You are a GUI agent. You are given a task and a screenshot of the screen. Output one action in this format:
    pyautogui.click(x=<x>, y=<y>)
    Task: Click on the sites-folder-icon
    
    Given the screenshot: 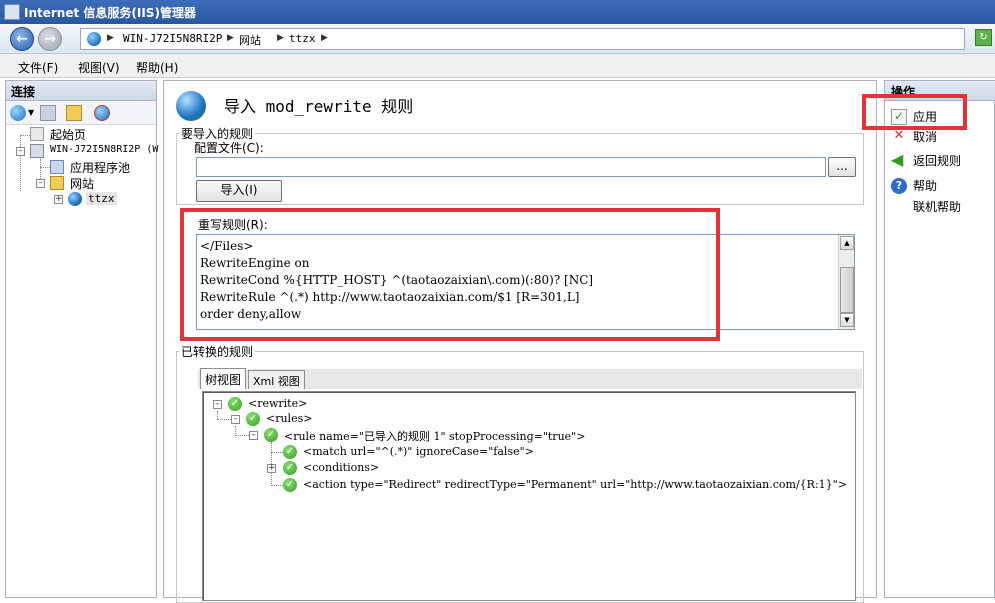 What is the action you would take?
    pyautogui.click(x=57, y=183)
    